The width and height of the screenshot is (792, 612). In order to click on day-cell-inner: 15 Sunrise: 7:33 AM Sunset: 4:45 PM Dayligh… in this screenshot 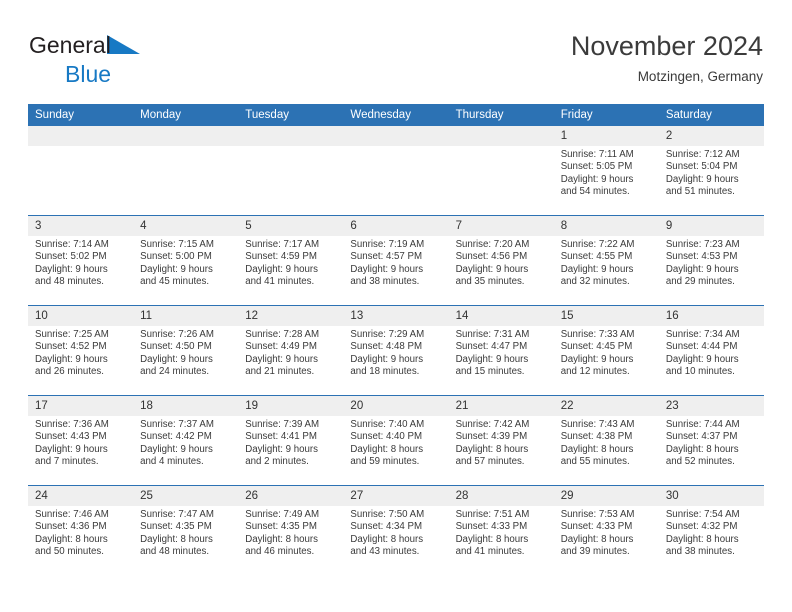, I will do `click(606, 350)`.